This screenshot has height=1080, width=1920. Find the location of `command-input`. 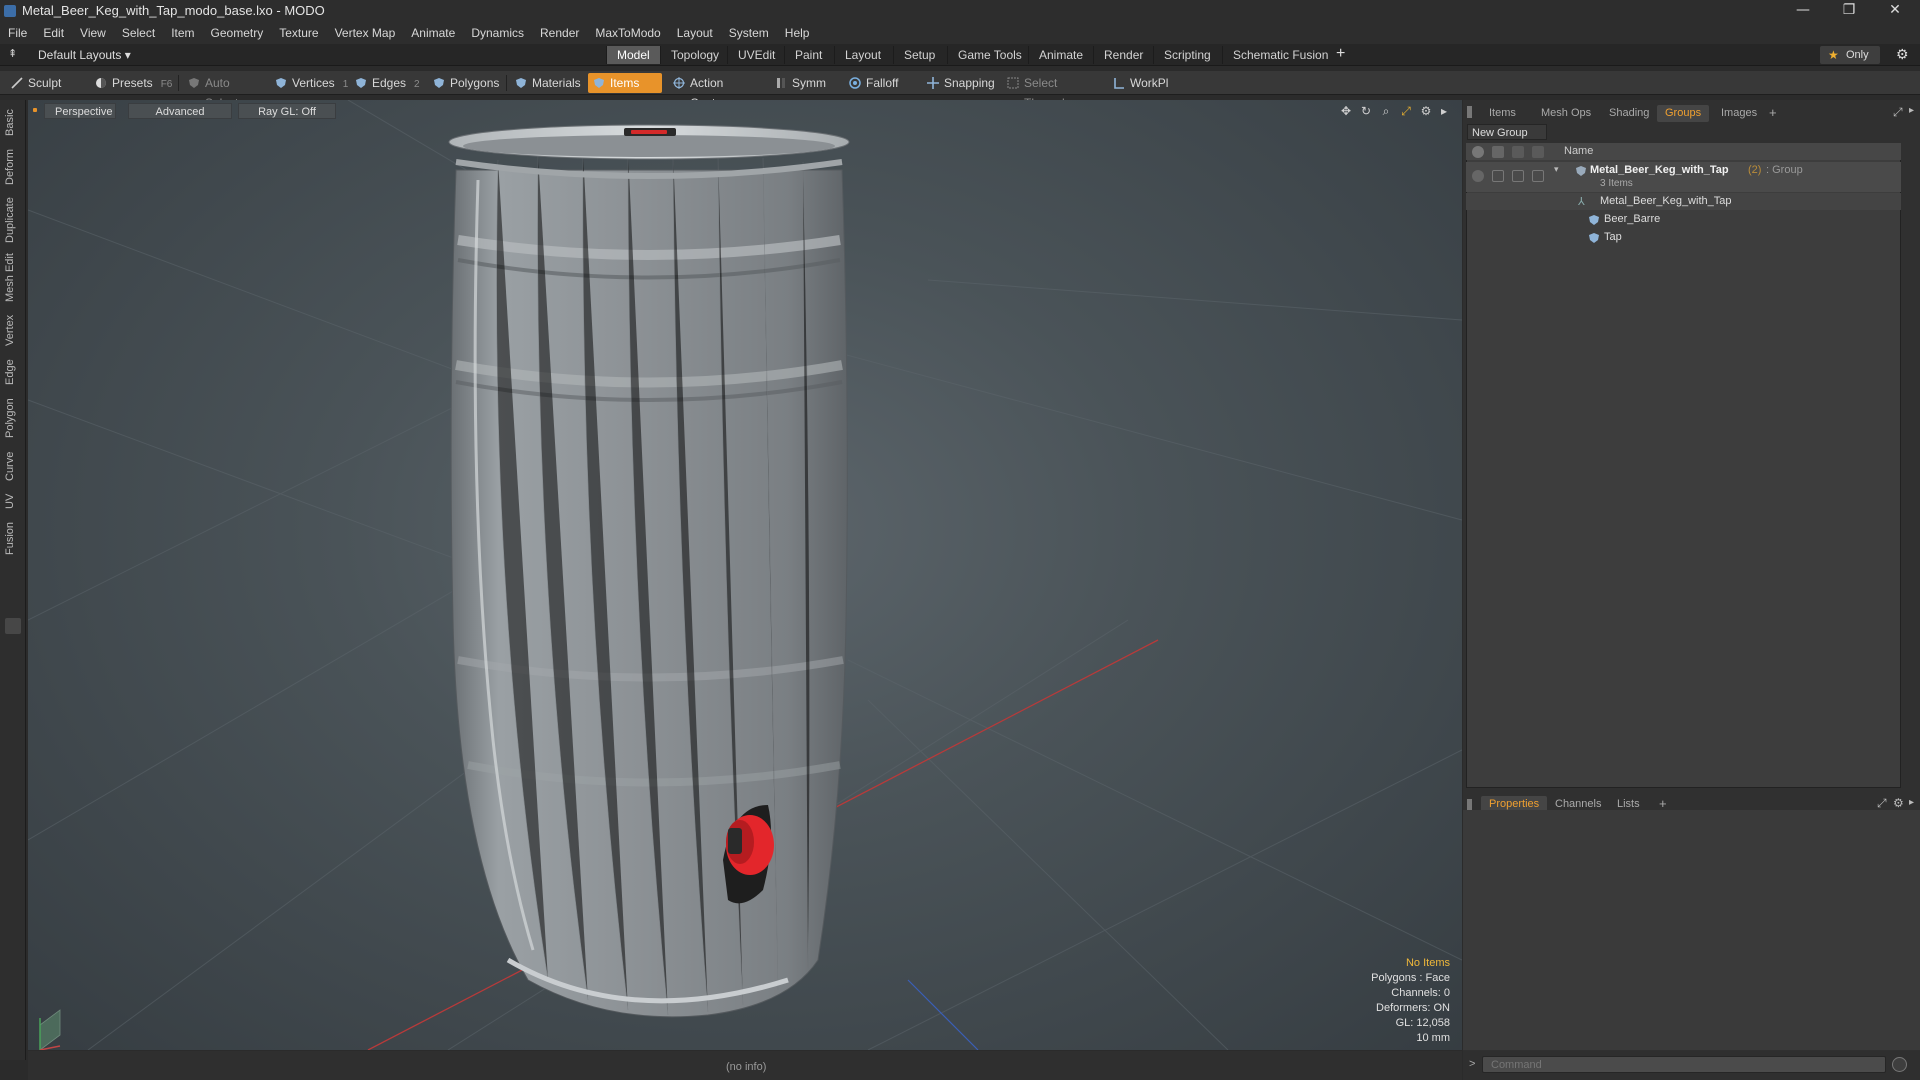

command-input is located at coordinates (1684, 1064).